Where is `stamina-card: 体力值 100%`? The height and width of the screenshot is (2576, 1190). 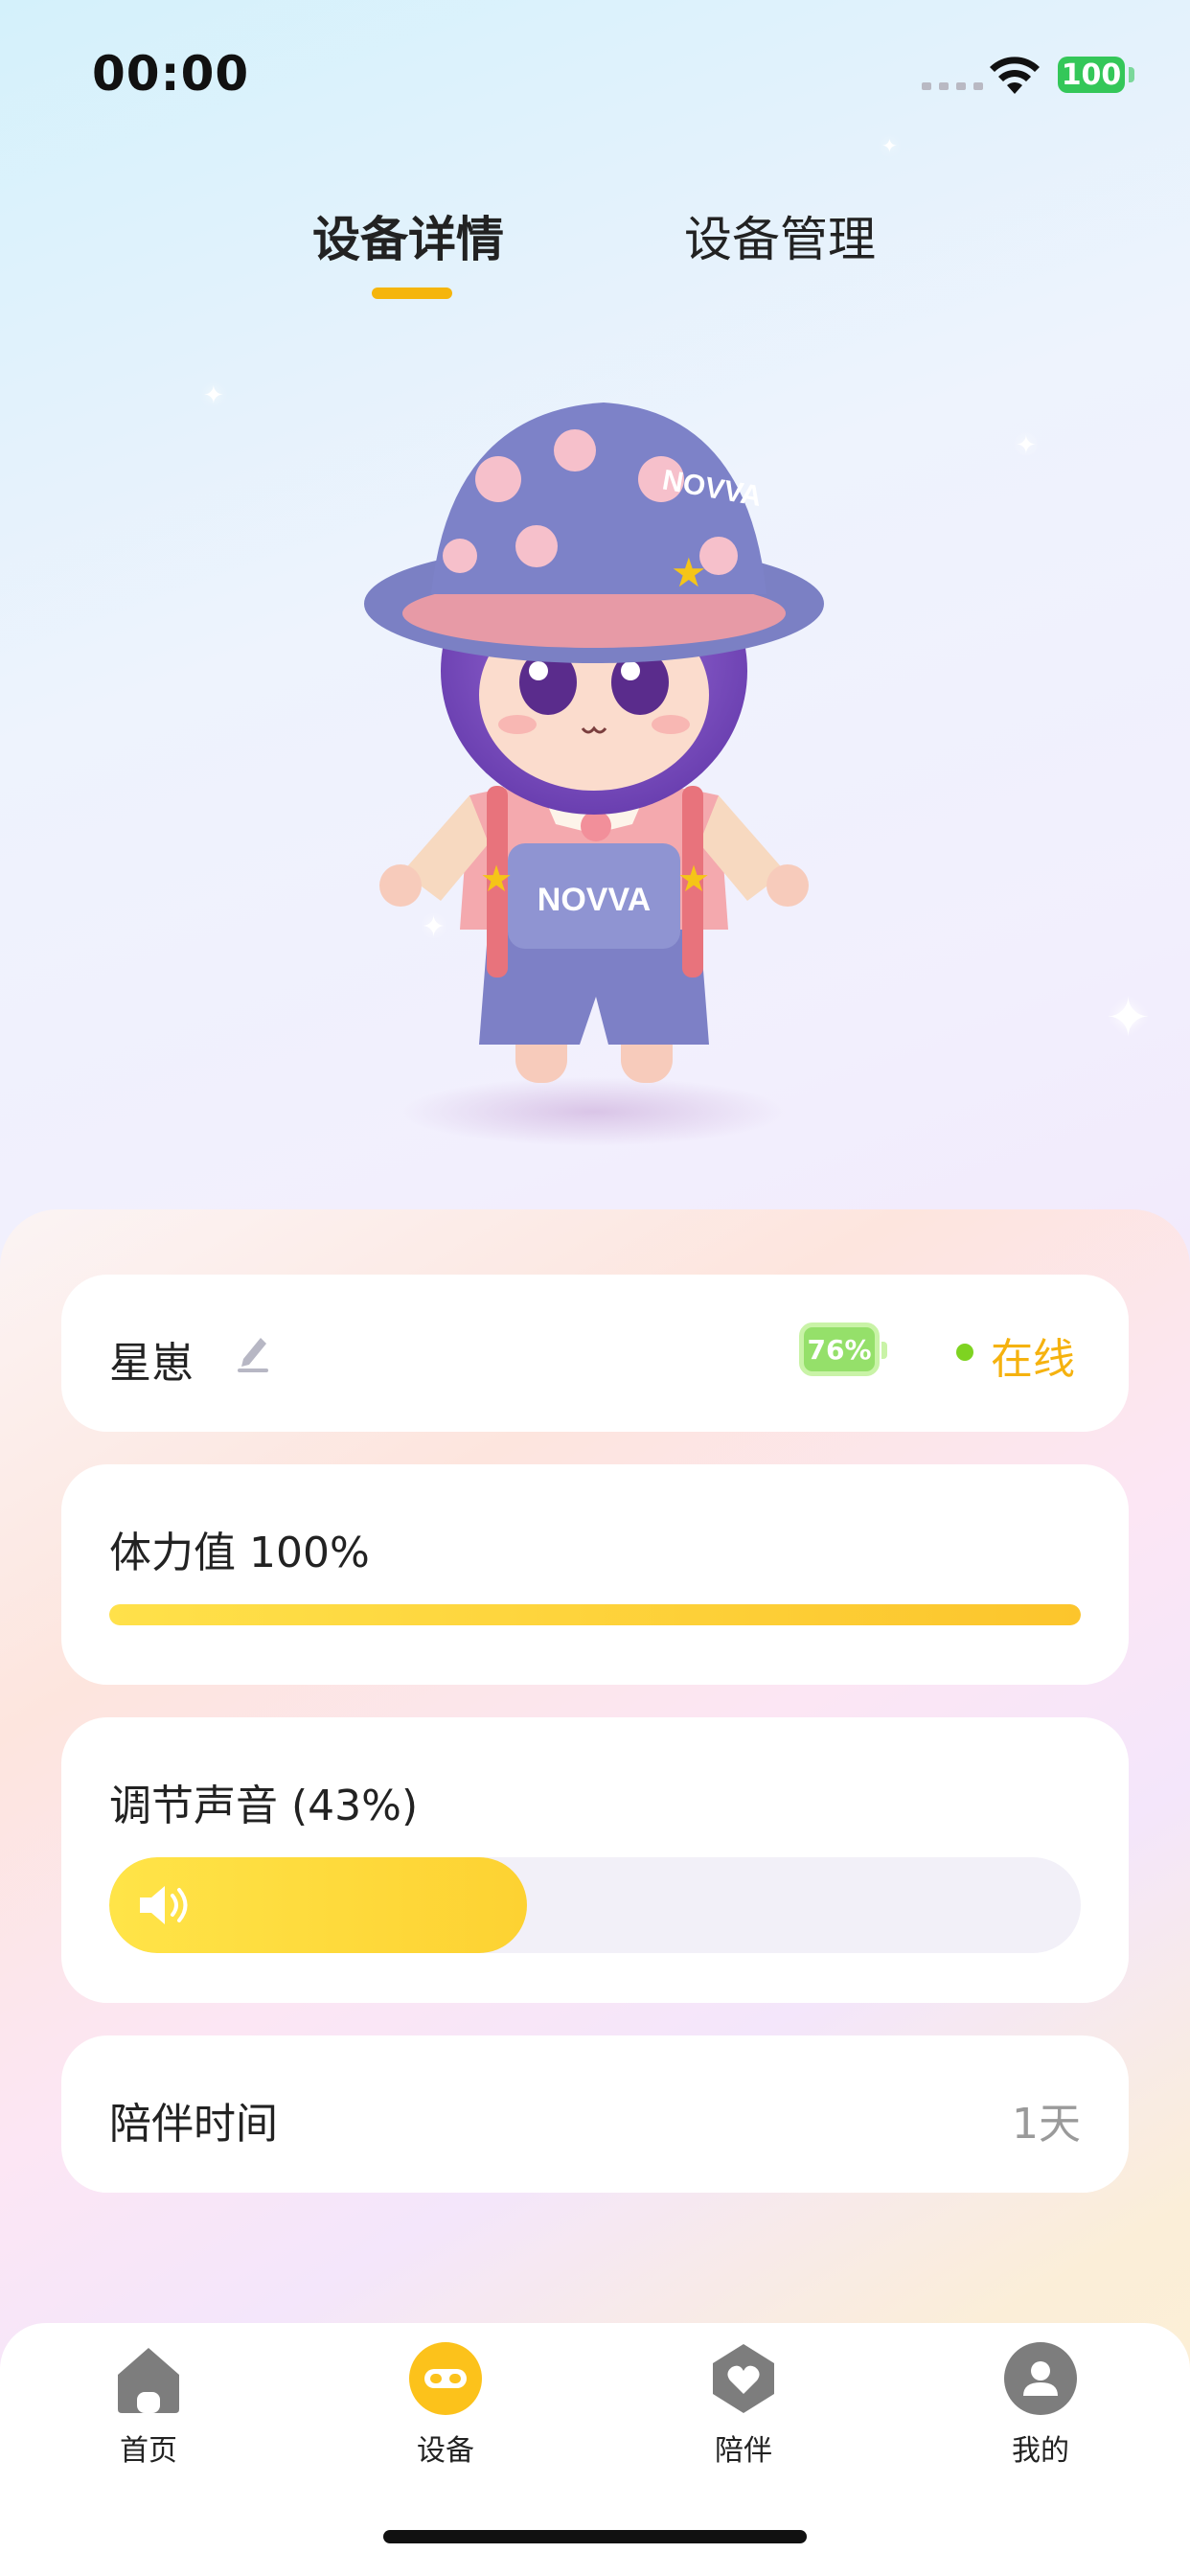 stamina-card: 体力值 100% is located at coordinates (595, 1575).